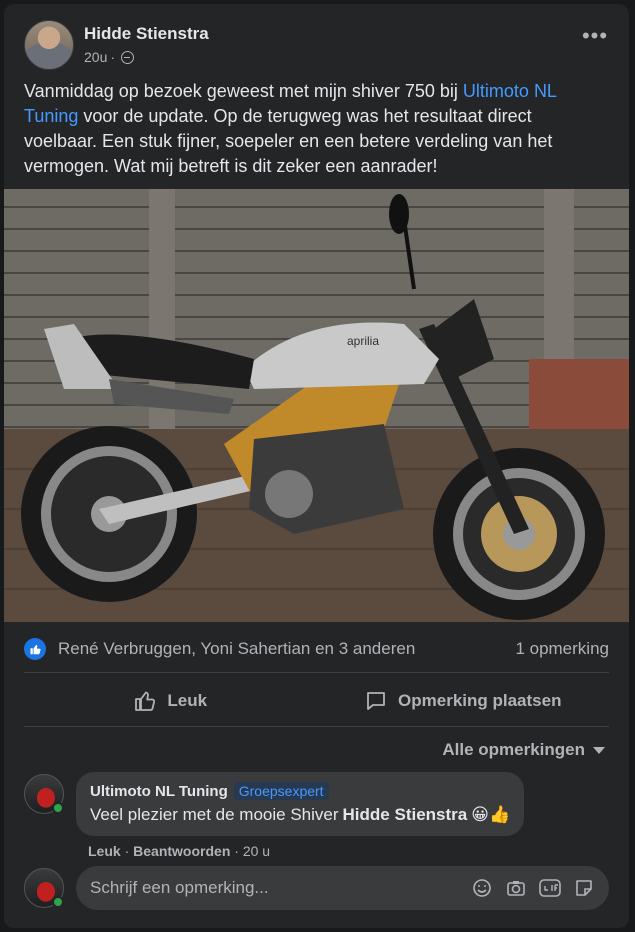 This screenshot has height=932, width=635. I want to click on comment-time: 20 u, so click(256, 851).